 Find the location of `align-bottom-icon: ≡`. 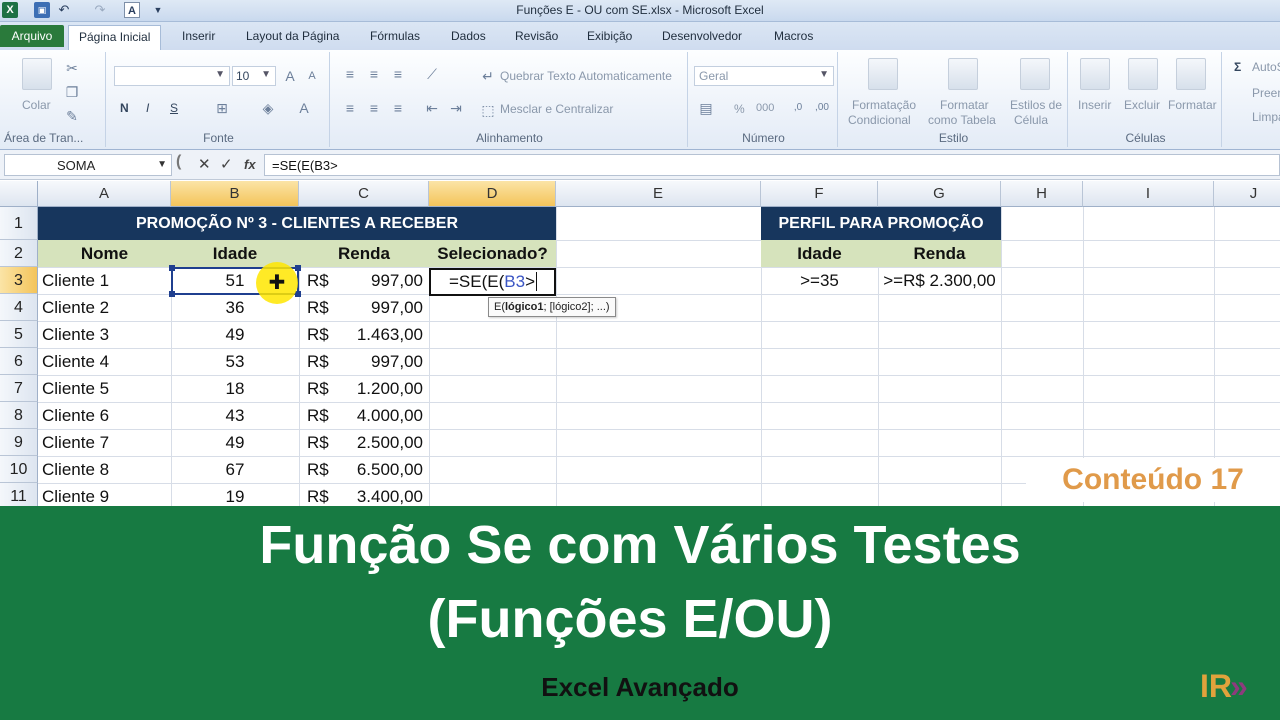

align-bottom-icon: ≡ is located at coordinates (398, 74).